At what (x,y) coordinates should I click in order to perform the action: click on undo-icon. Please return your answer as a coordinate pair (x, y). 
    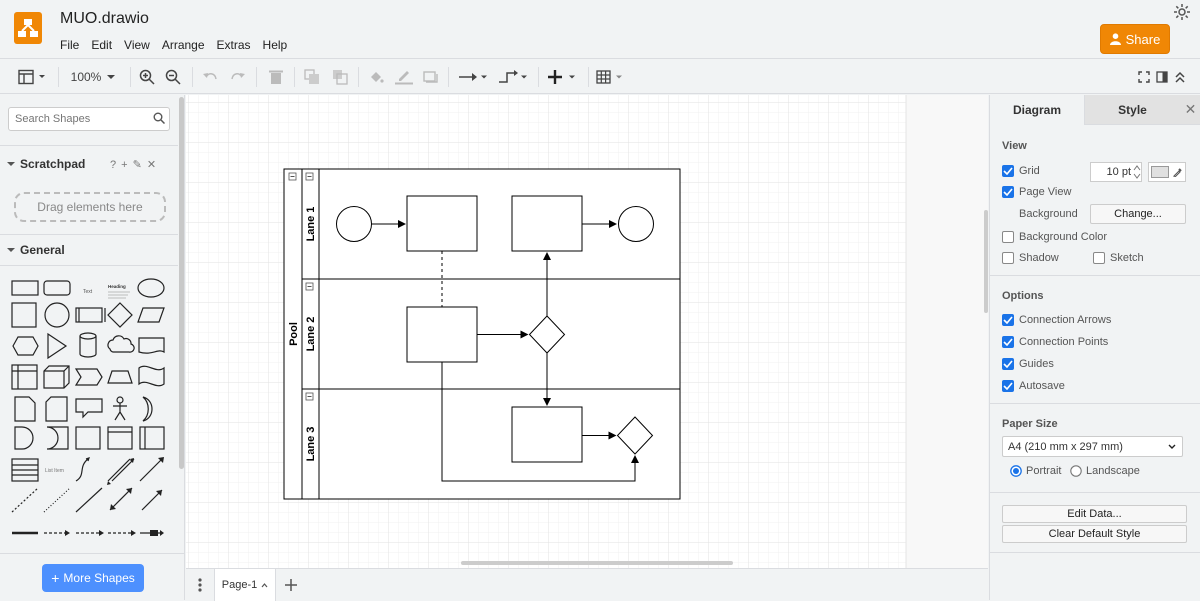
    Looking at the image, I should click on (210, 76).